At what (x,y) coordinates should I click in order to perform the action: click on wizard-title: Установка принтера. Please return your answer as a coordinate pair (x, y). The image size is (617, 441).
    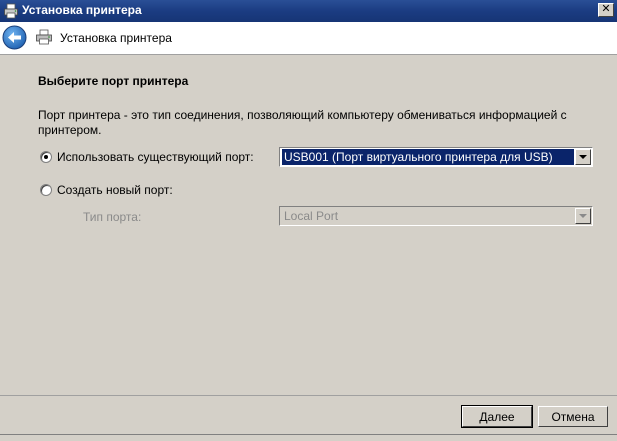
    Looking at the image, I should click on (116, 38).